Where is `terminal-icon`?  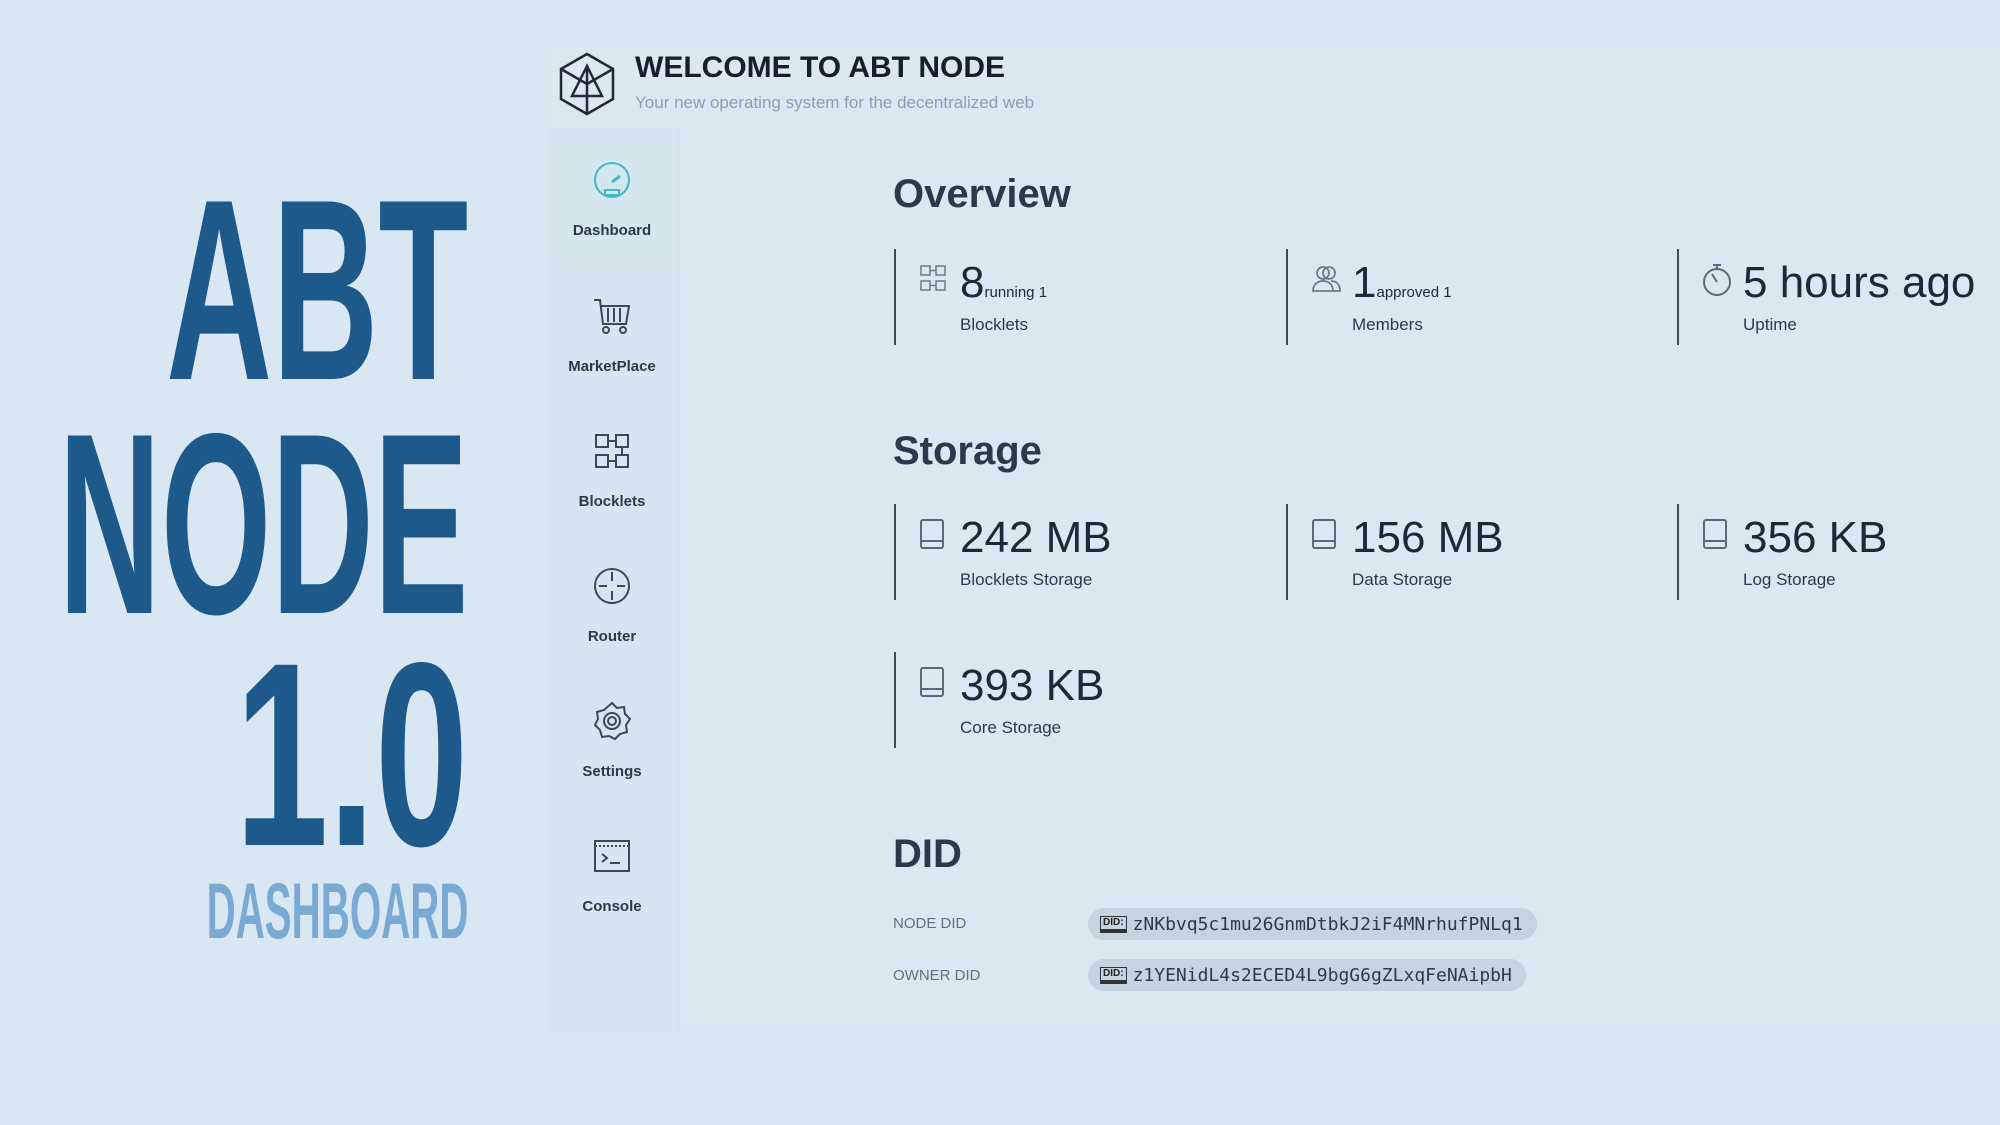
terminal-icon is located at coordinates (612, 856).